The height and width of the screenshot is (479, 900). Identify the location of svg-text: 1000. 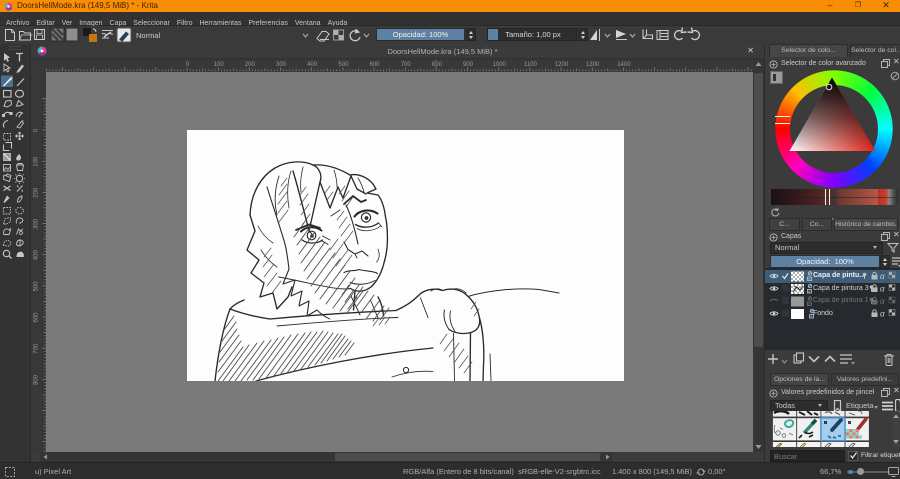
(500, 65).